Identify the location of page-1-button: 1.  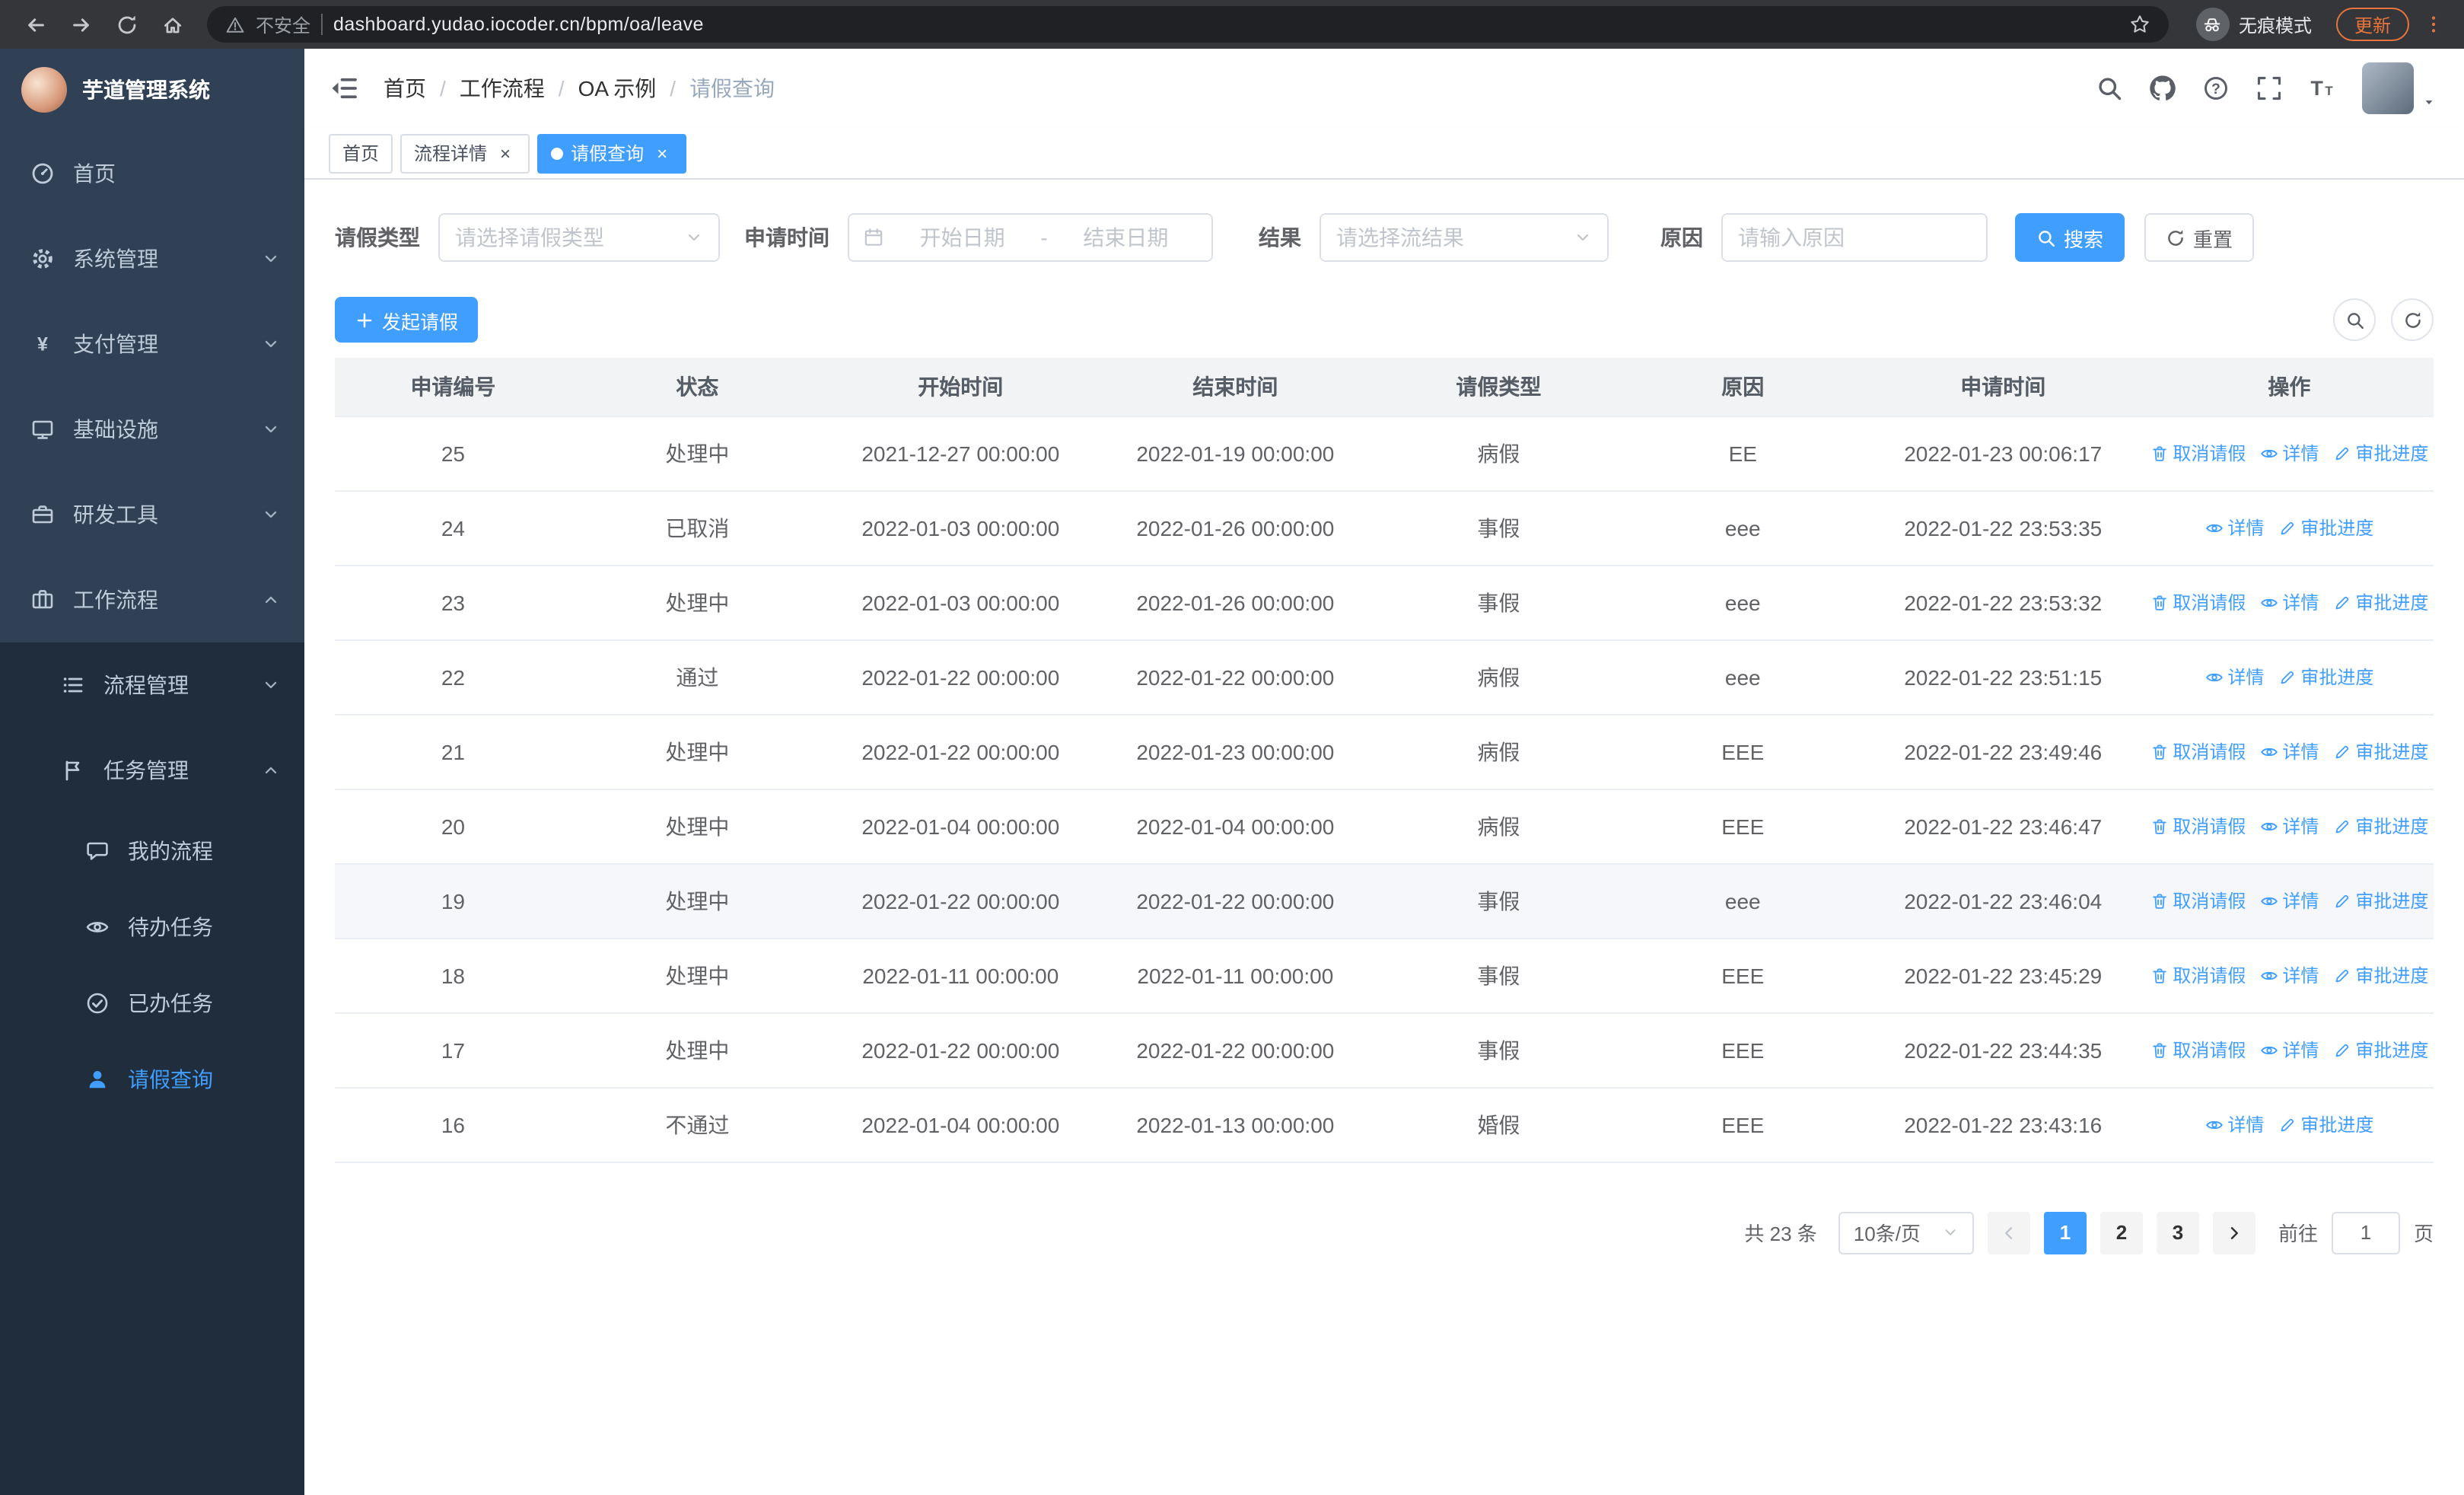
(2065, 1233).